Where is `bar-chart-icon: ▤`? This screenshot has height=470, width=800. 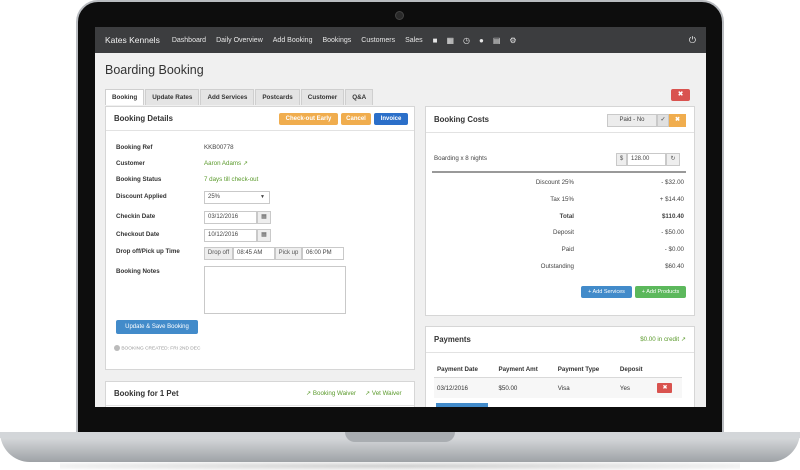
bar-chart-icon: ▤ is located at coordinates (497, 40).